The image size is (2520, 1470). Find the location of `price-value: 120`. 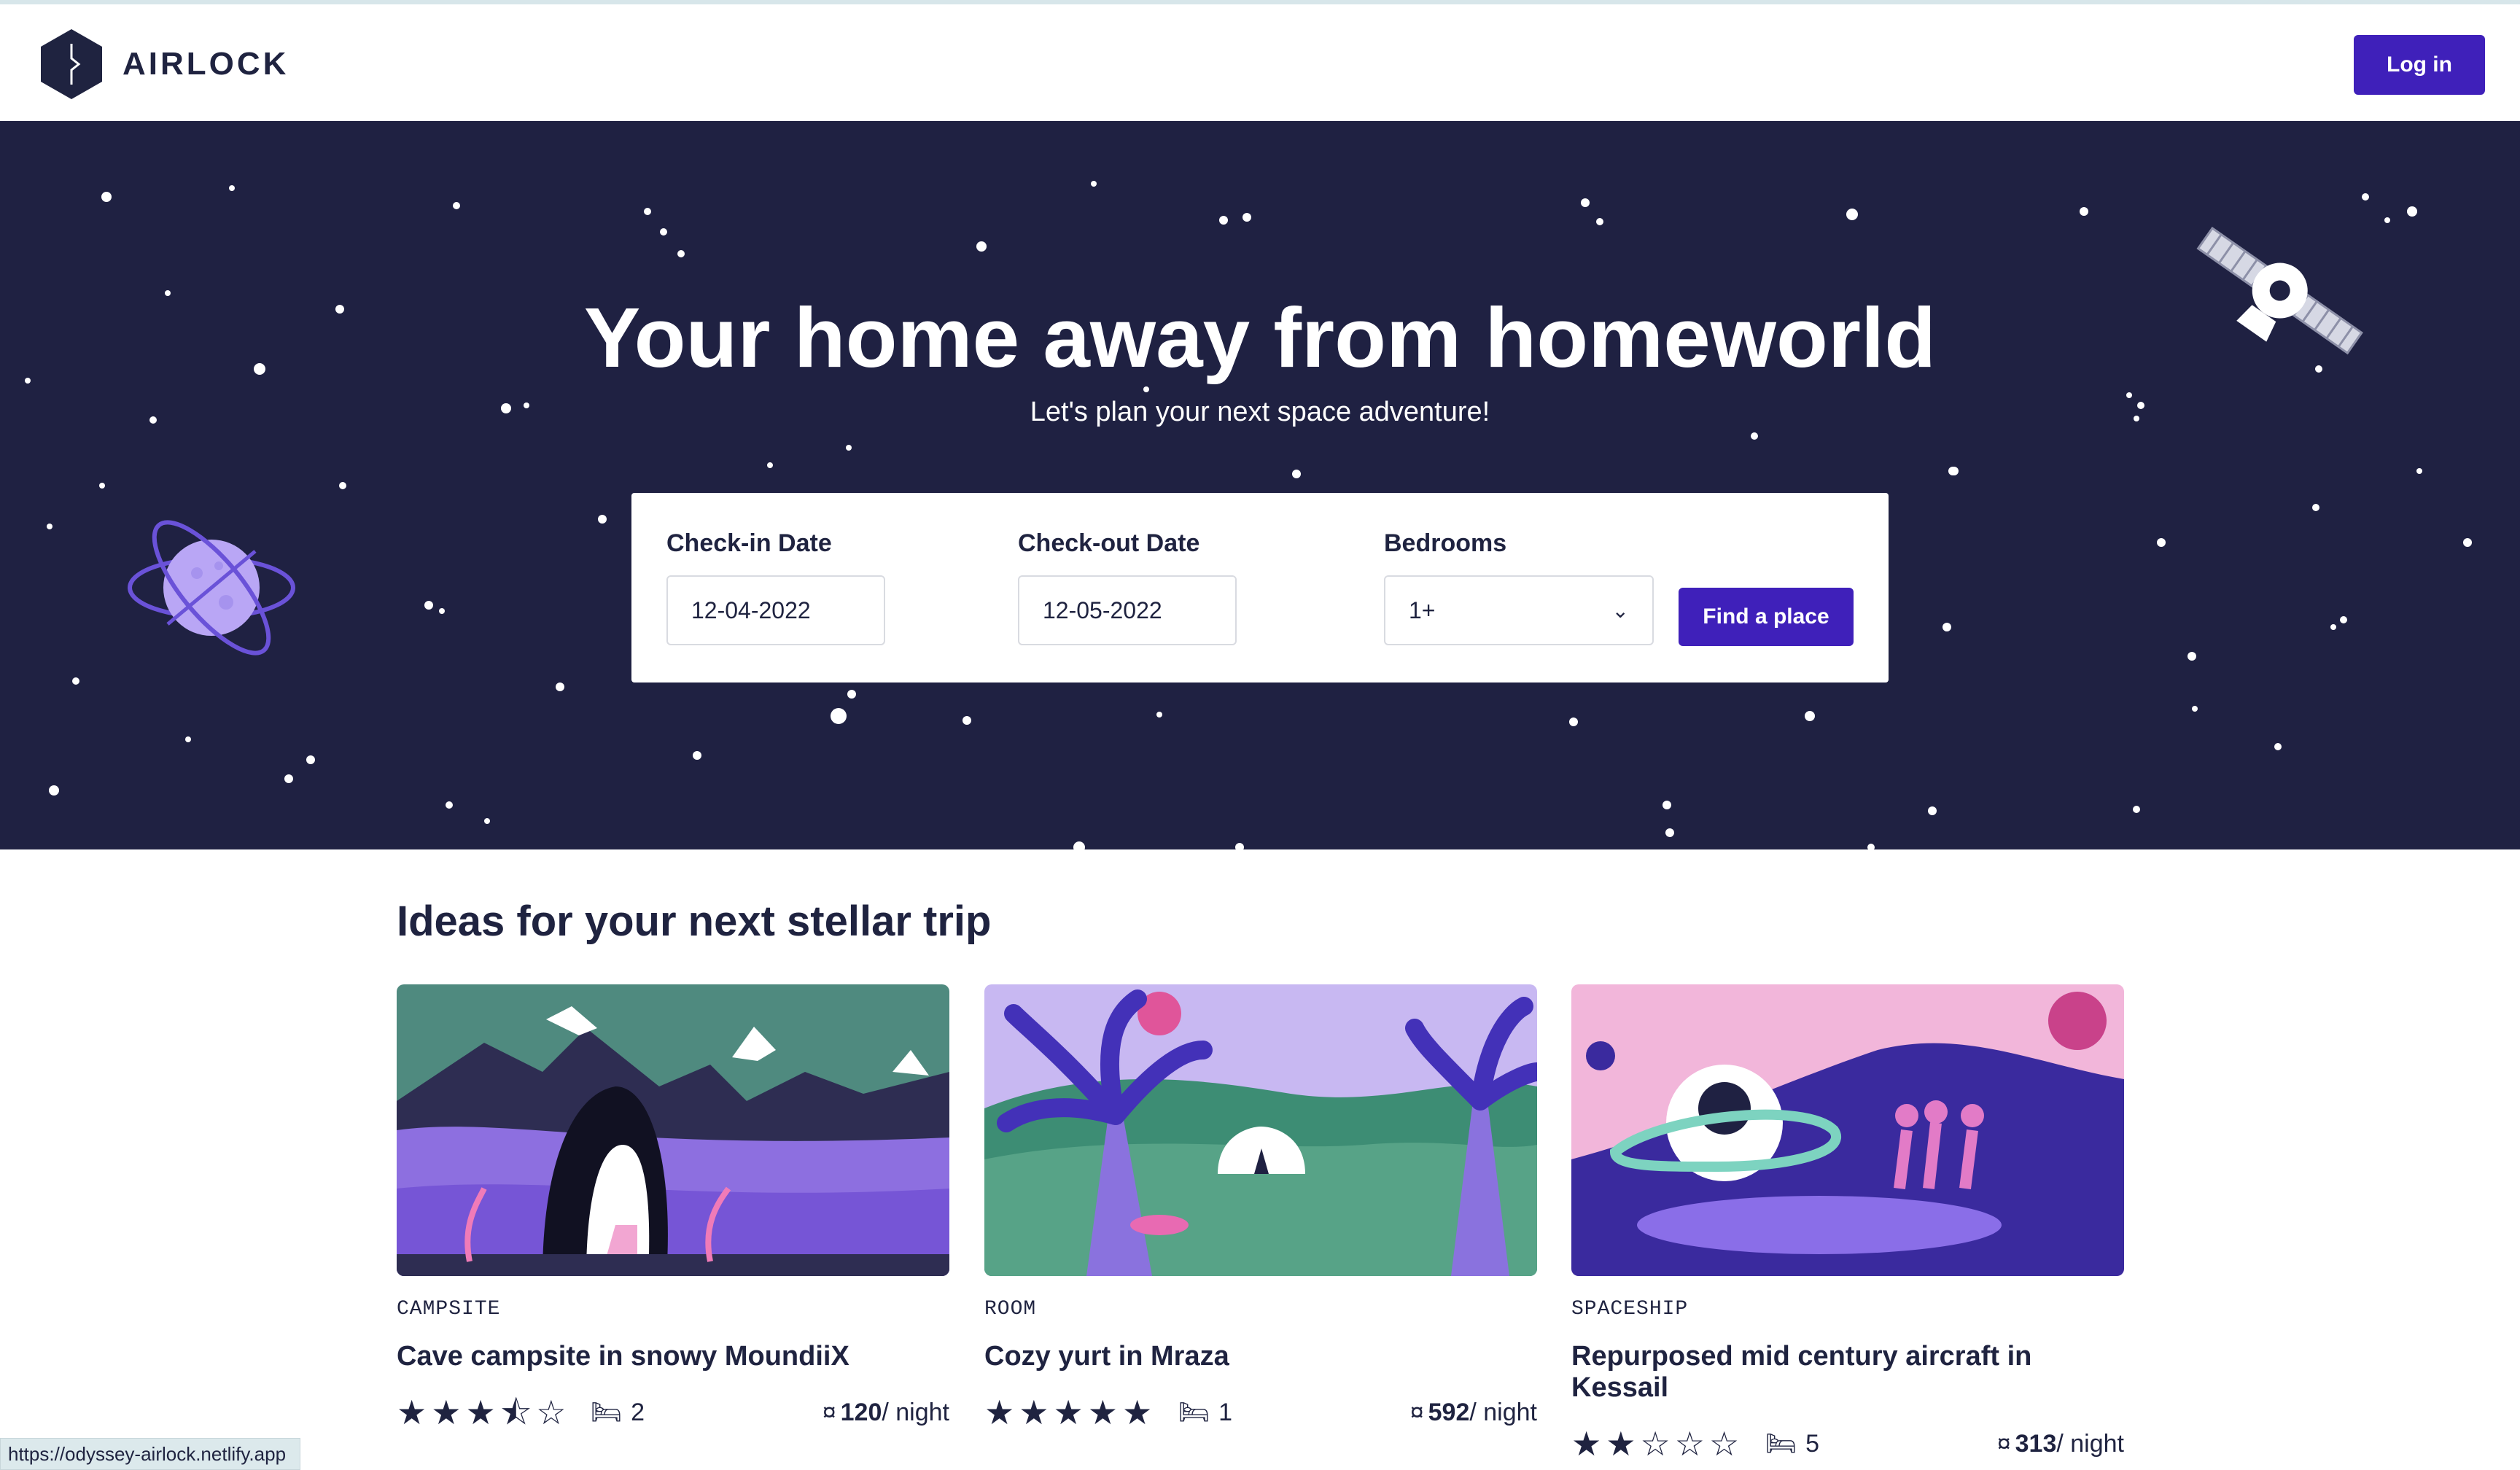

price-value: 120 is located at coordinates (861, 1412).